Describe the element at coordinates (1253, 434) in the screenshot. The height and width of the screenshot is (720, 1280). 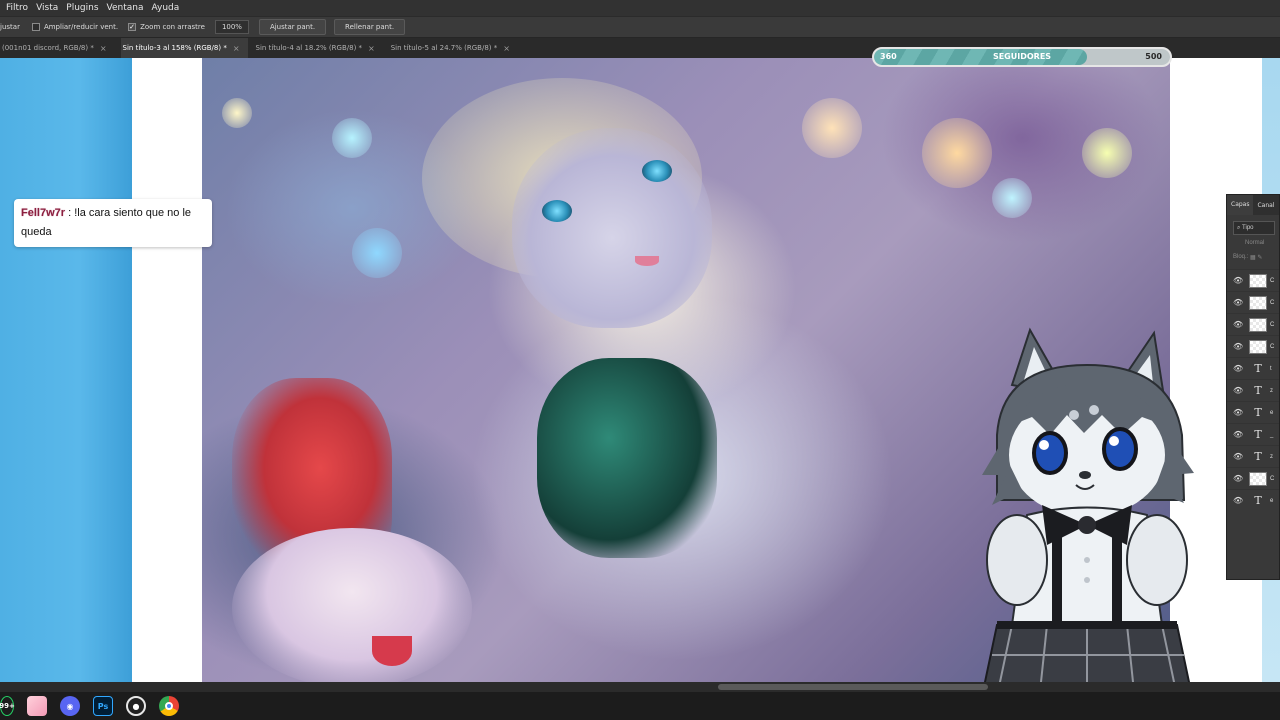
I see `layer-row: 👁 T _` at that location.